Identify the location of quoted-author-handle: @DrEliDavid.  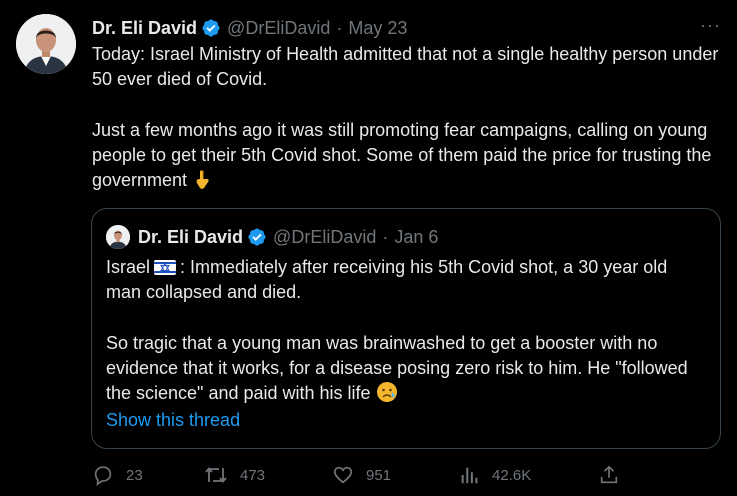
(325, 236).